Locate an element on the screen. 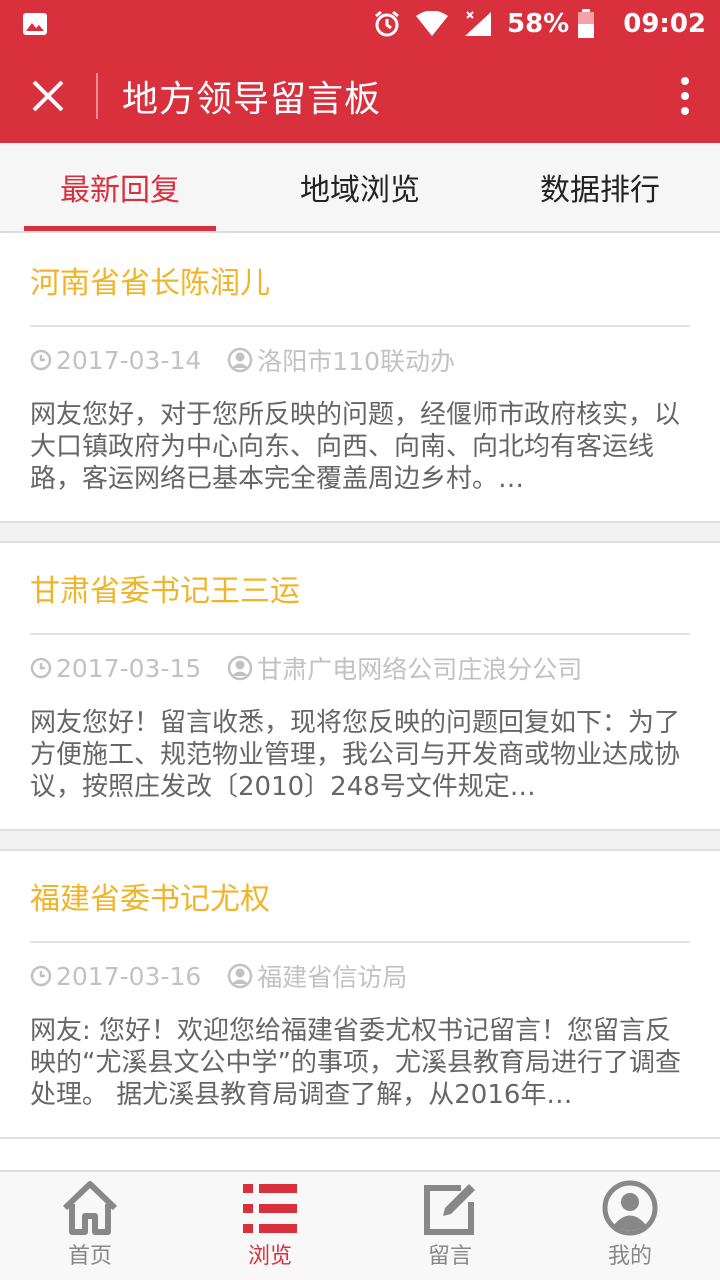 This screenshot has height=1280, width=720. status-bar: 58% 09:02 is located at coordinates (360, 24).